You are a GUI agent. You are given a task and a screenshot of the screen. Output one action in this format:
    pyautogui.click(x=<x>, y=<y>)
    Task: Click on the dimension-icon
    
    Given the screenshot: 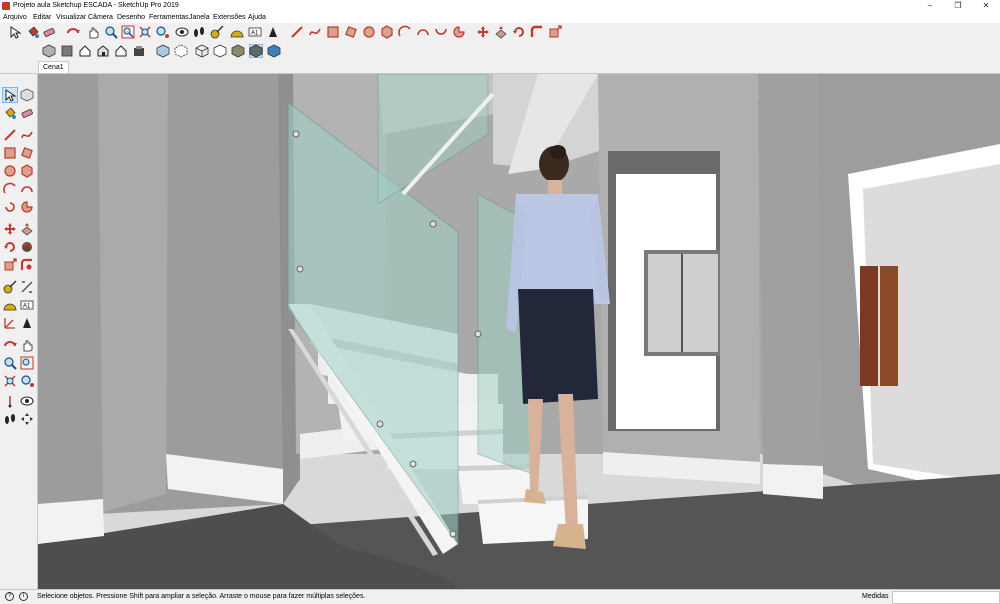 What is the action you would take?
    pyautogui.click(x=27, y=287)
    